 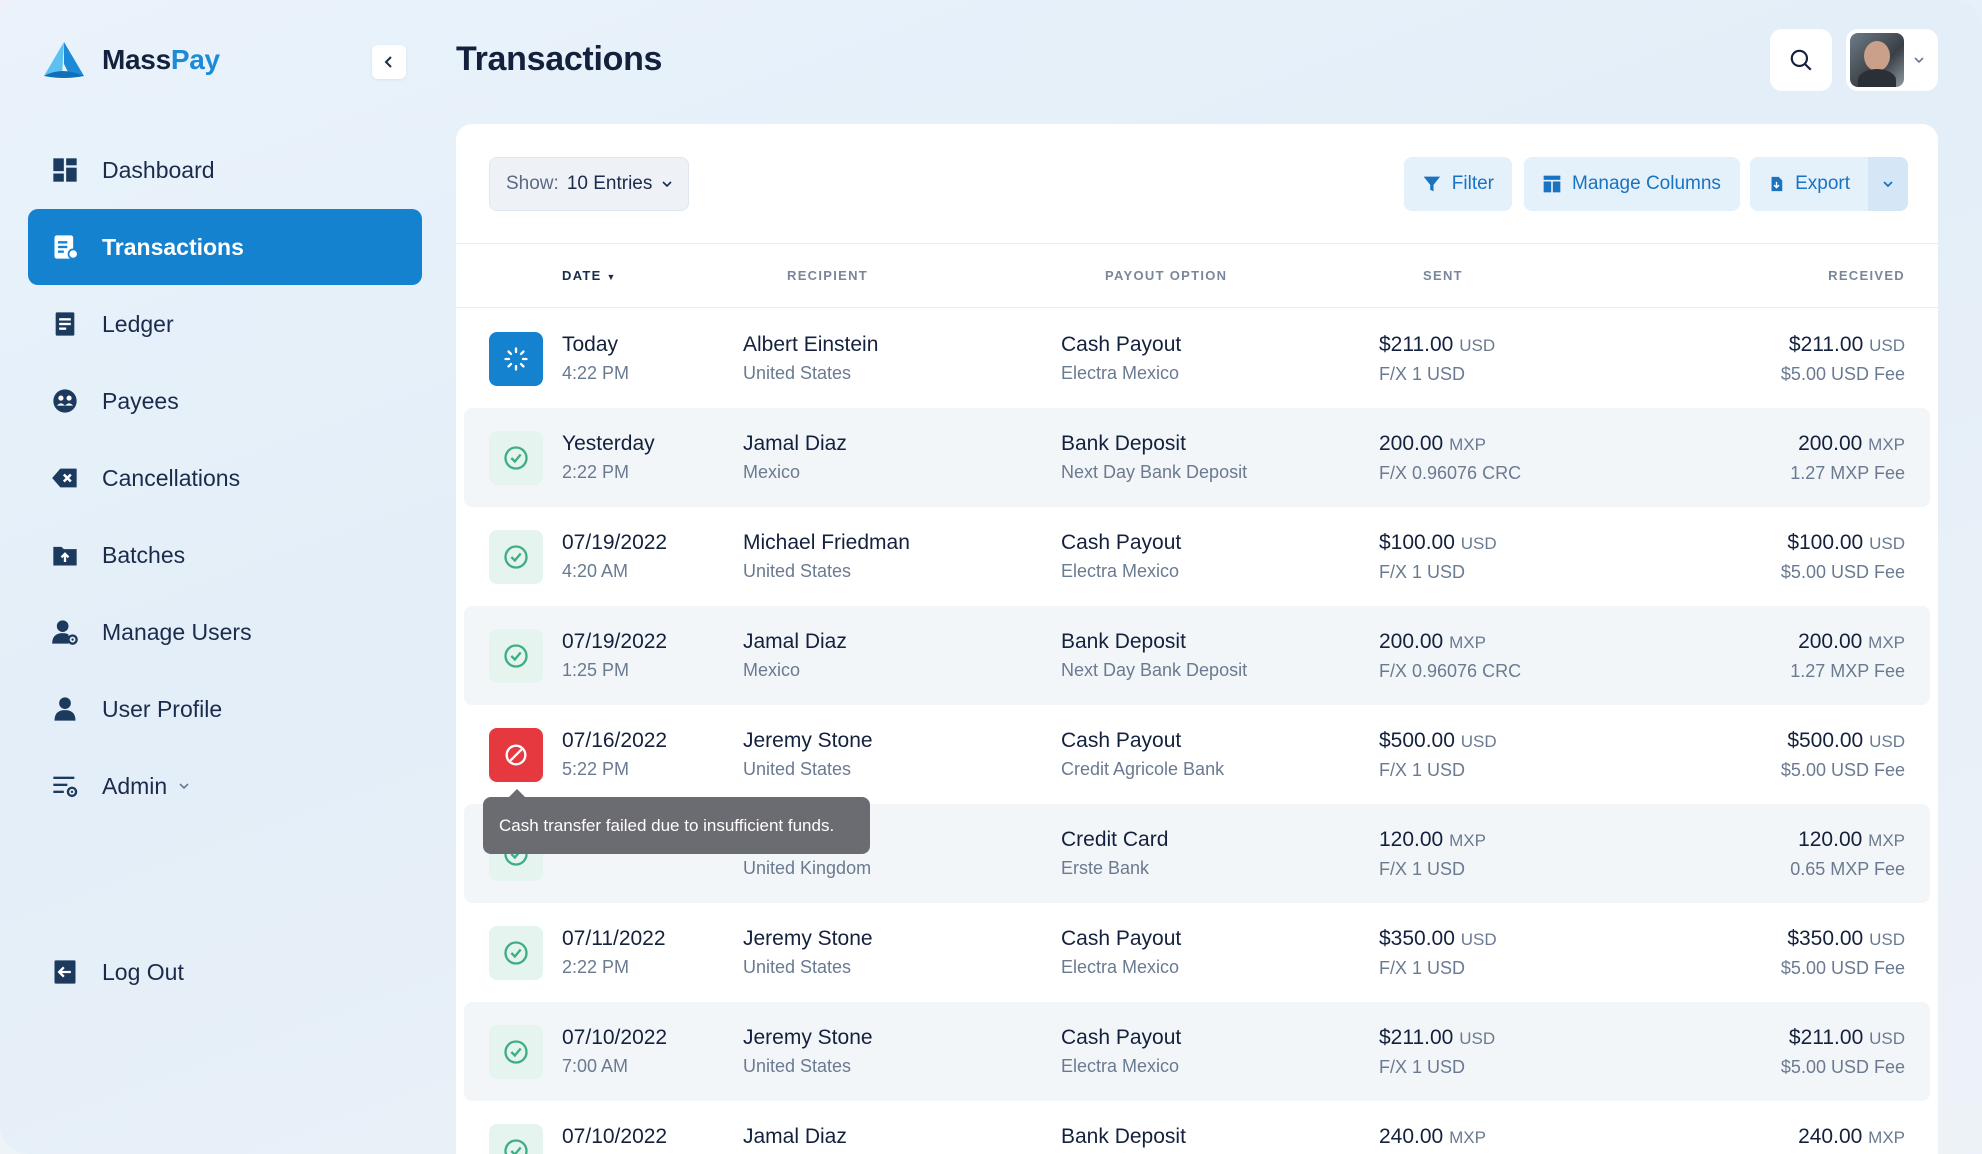 I want to click on received-cell: $211.00 USD $5.00 USD Fee, so click(x=1843, y=359).